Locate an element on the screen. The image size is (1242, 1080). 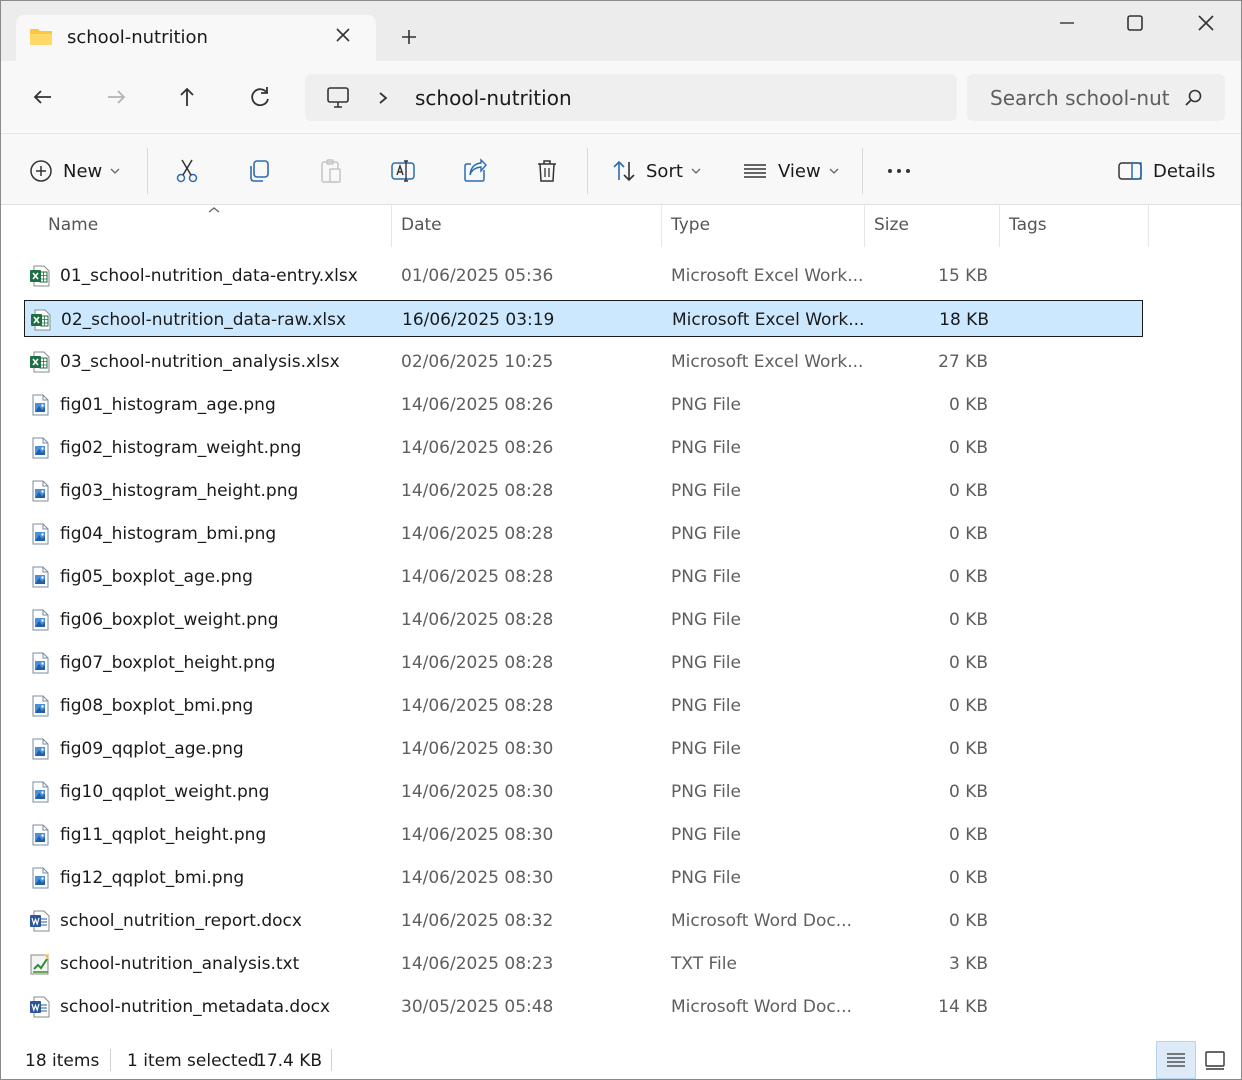
search-icon is located at coordinates (1194, 98).